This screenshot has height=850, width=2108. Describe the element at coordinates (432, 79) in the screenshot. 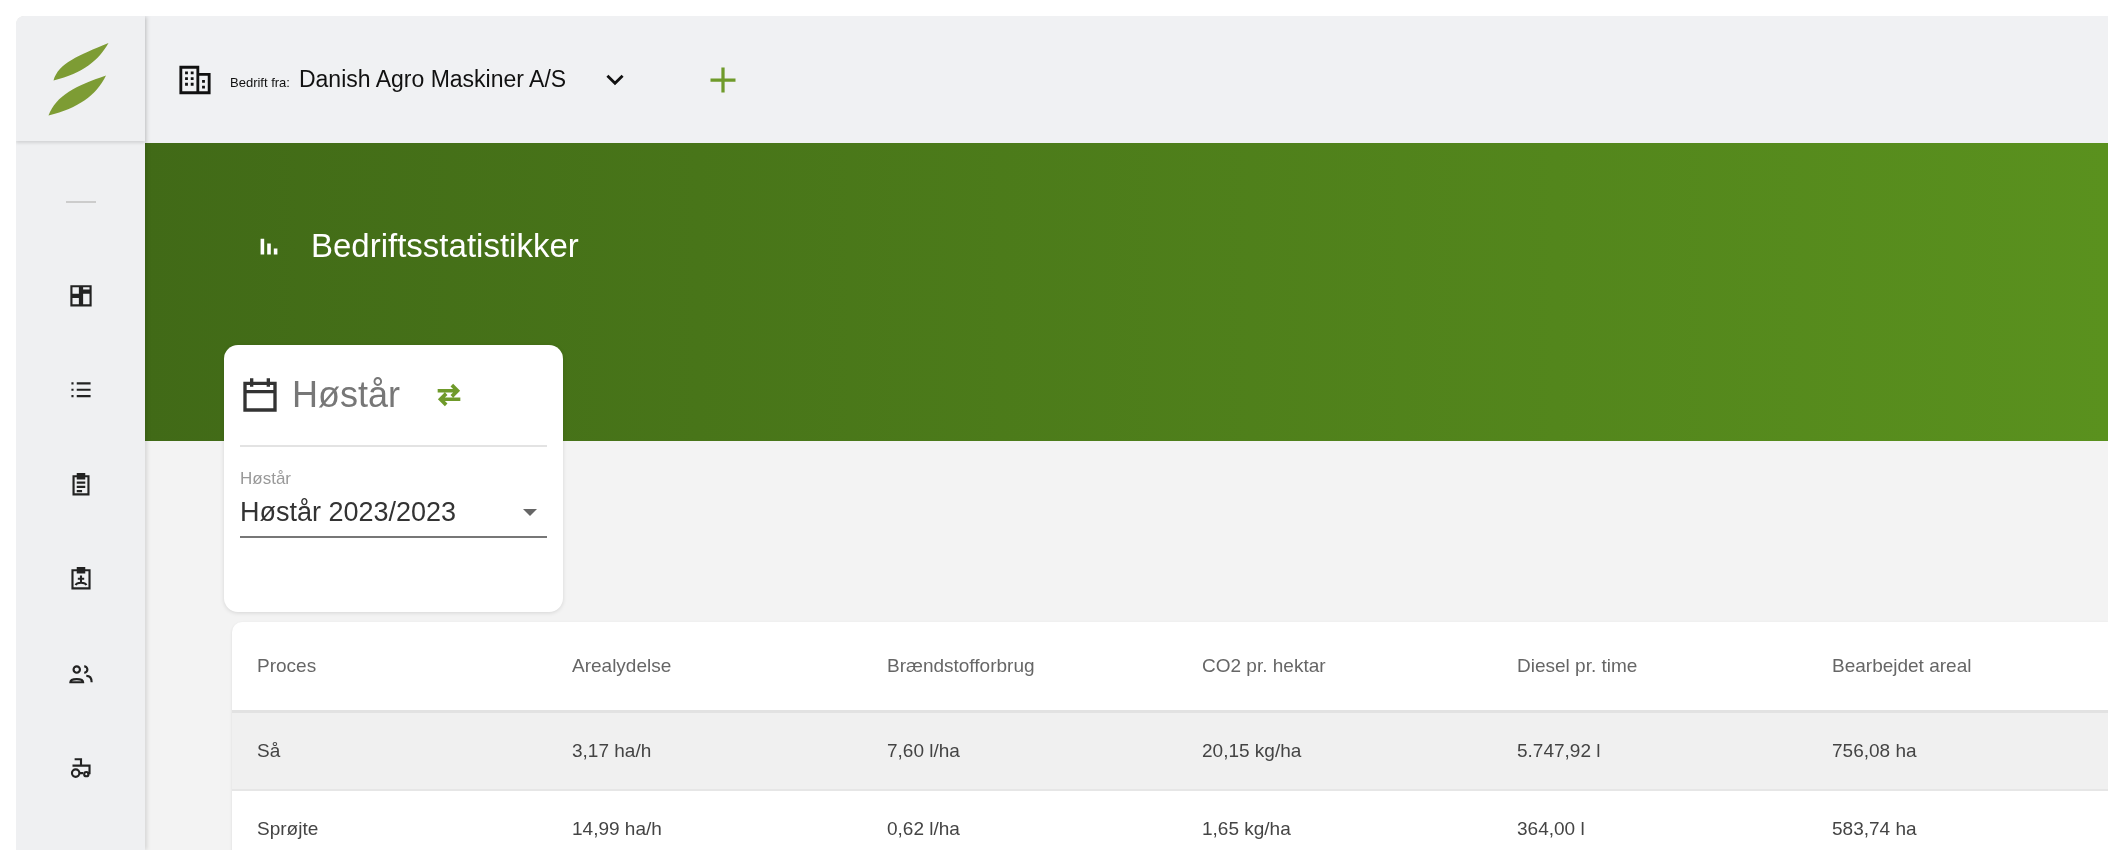

I see `company-name: Danish Agro Maskiner A/S` at that location.